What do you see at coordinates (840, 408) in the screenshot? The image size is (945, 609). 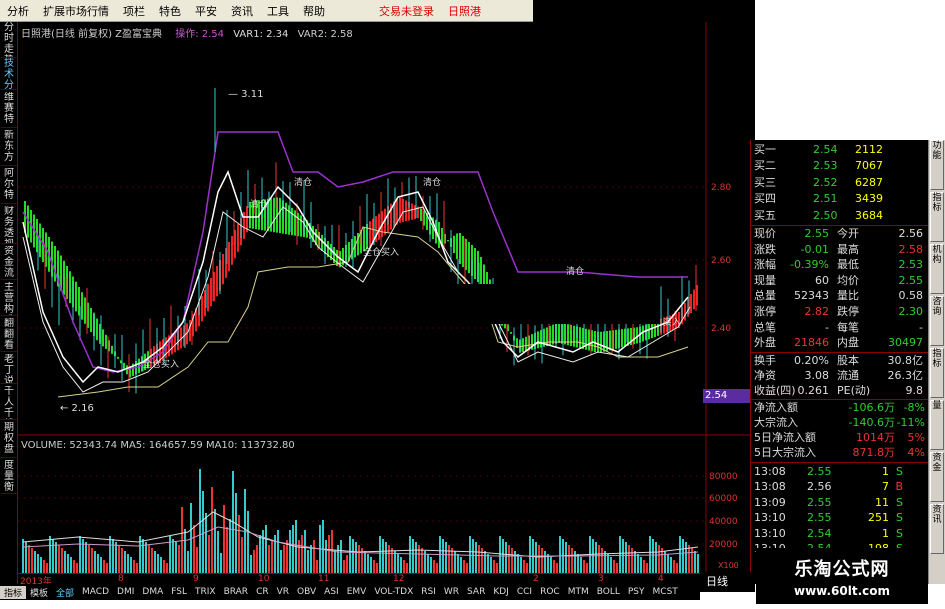 I see `money-flow-row: 净流入额 -106.6万 -8%` at bounding box center [840, 408].